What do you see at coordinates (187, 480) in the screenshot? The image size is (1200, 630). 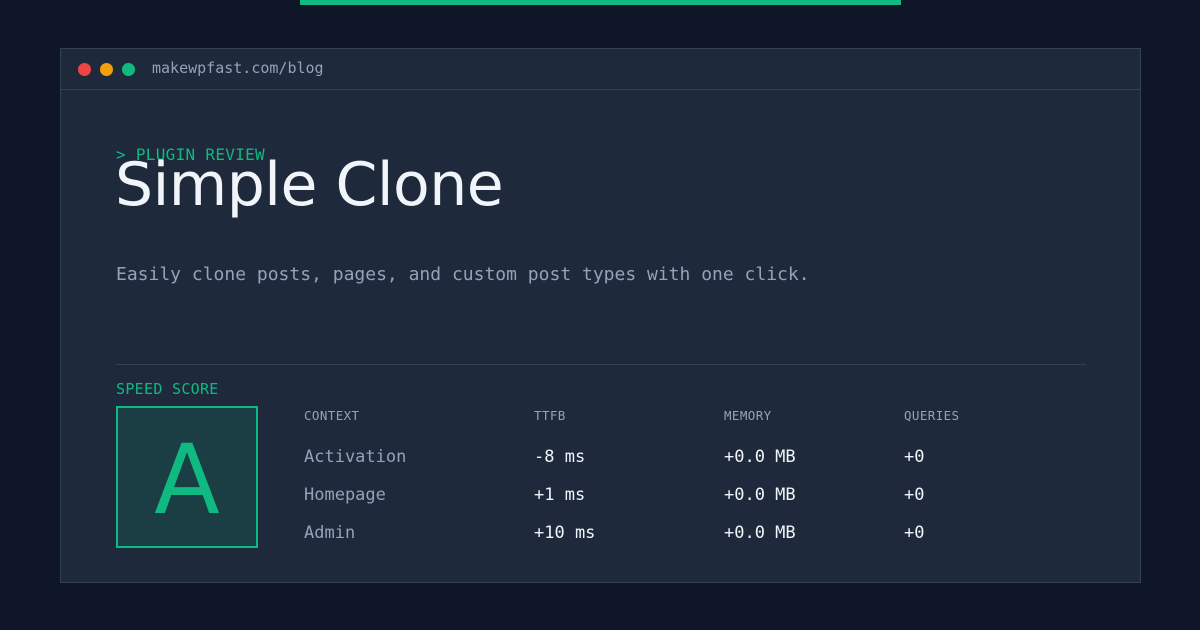 I see `speed-grade-letter: A` at bounding box center [187, 480].